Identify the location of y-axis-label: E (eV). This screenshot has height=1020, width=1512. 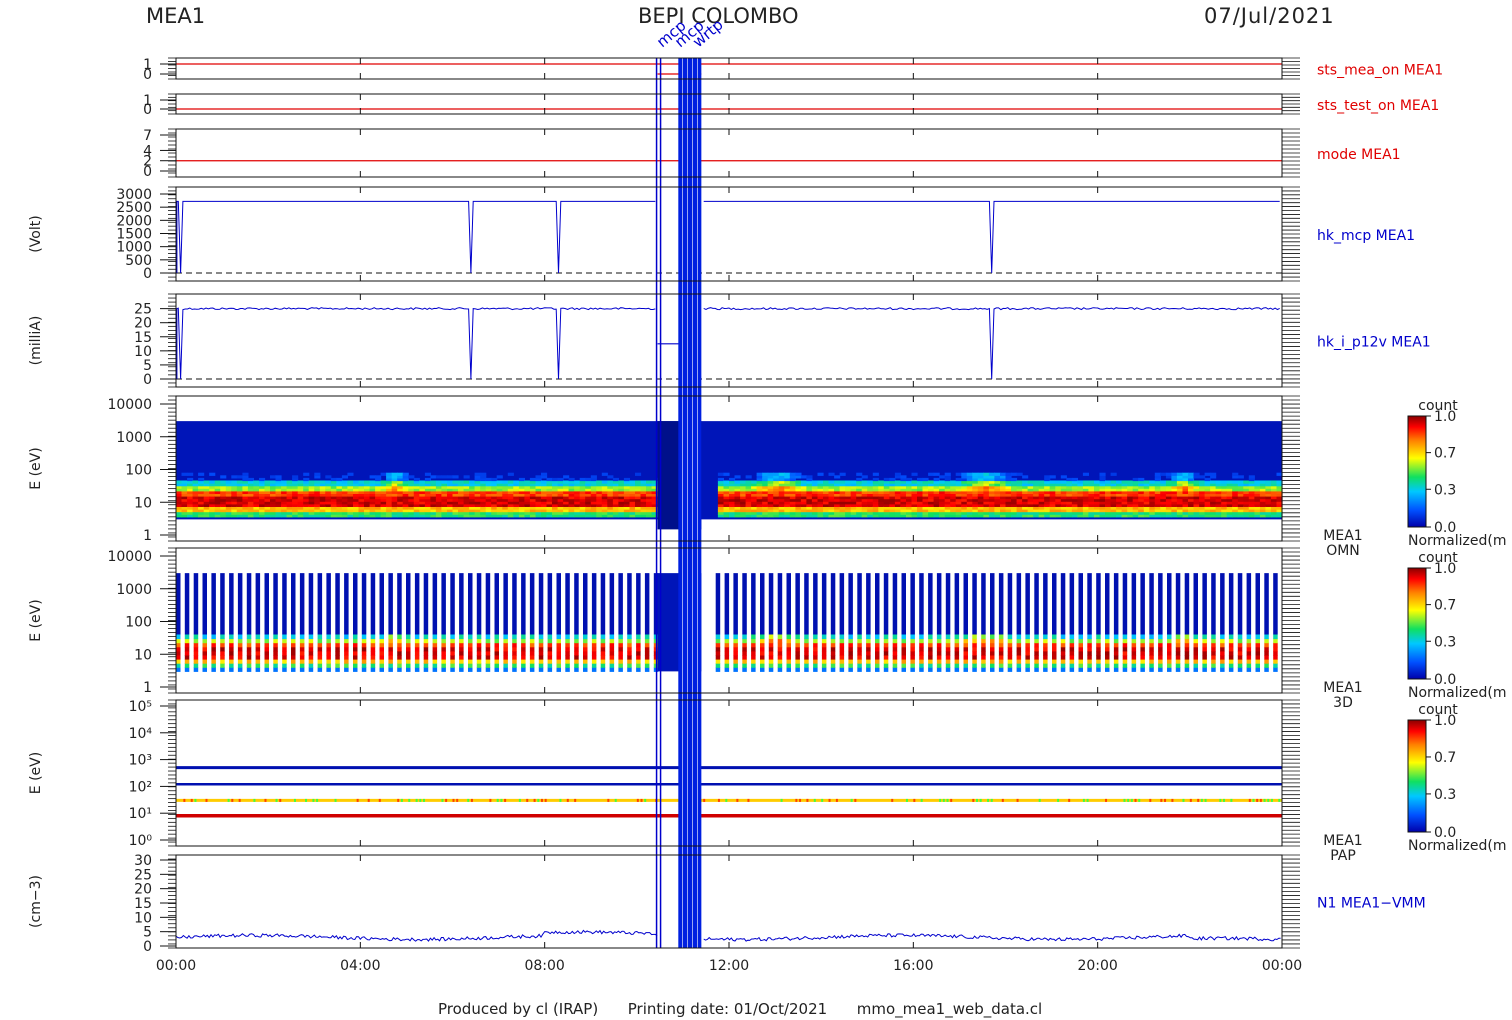
(36, 620).